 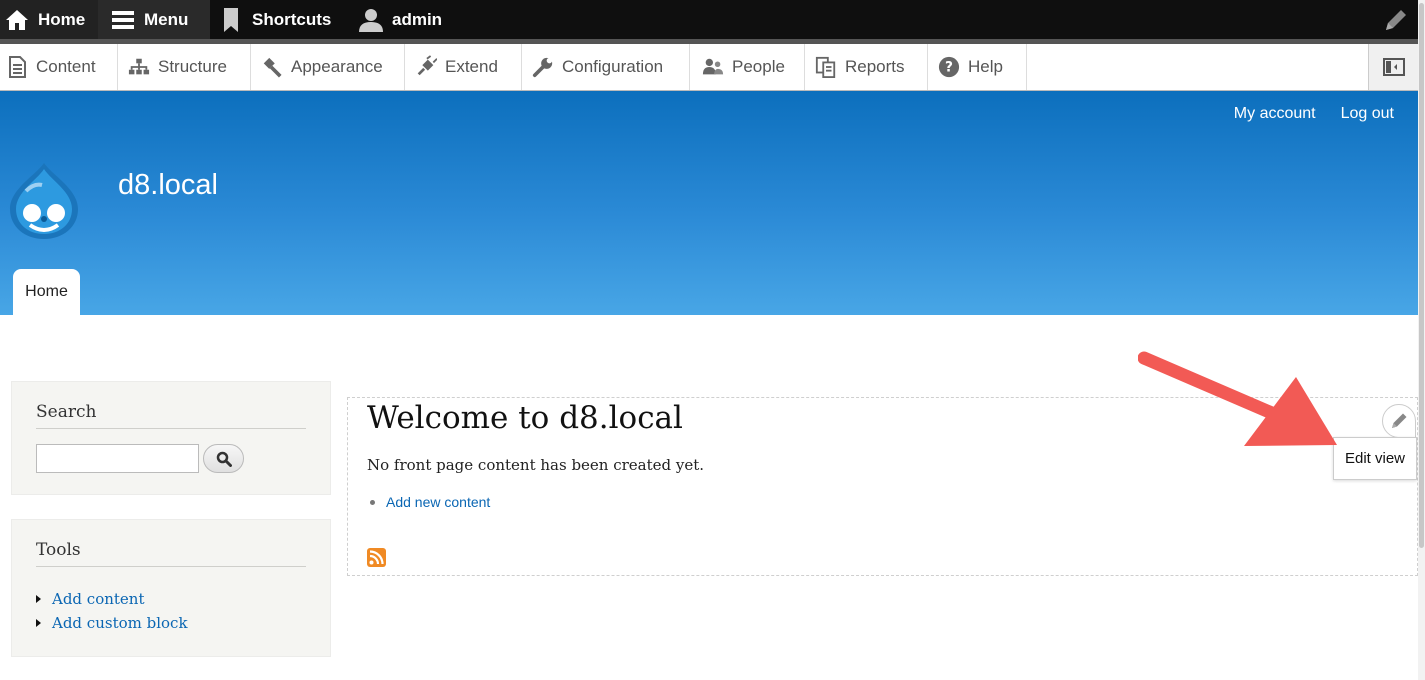 What do you see at coordinates (62, 19) in the screenshot?
I see `toolbar-home-label: Home` at bounding box center [62, 19].